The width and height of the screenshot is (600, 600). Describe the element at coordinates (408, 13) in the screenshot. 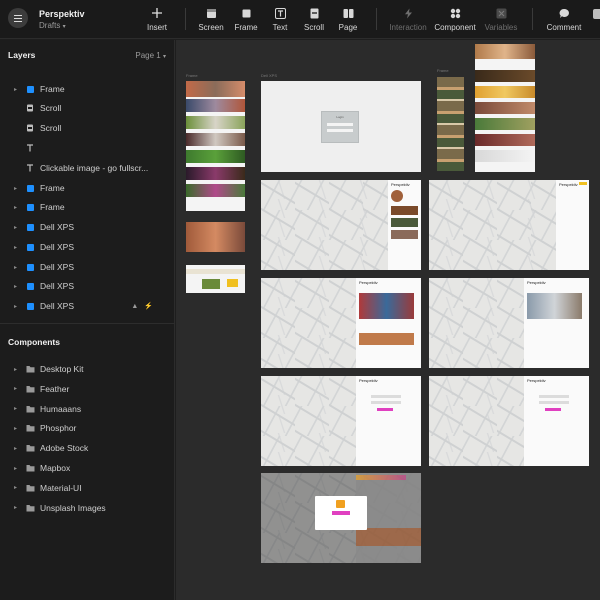

I see `bolt-icon` at that location.